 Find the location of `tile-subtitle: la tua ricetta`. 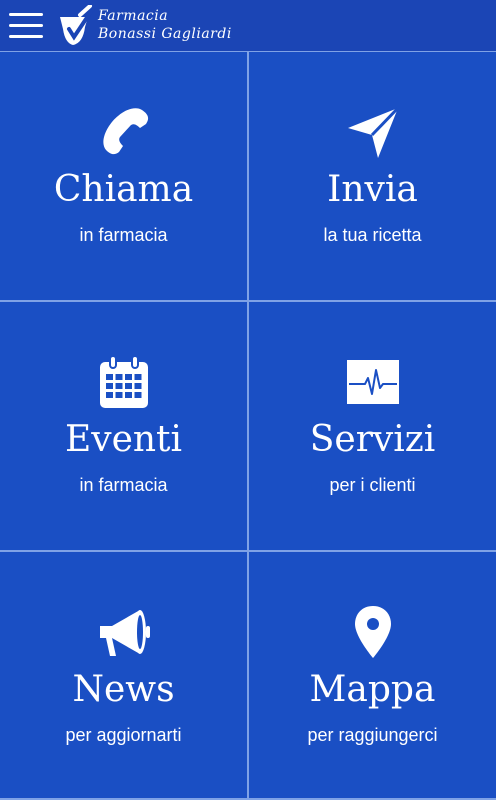

tile-subtitle: la tua ricetta is located at coordinates (372, 235).